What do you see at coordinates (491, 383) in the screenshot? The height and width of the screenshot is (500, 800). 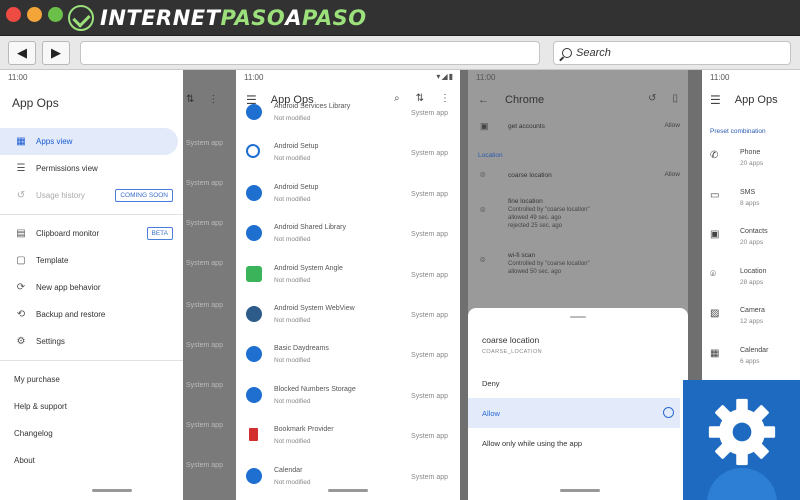 I see `option-label: Deny` at bounding box center [491, 383].